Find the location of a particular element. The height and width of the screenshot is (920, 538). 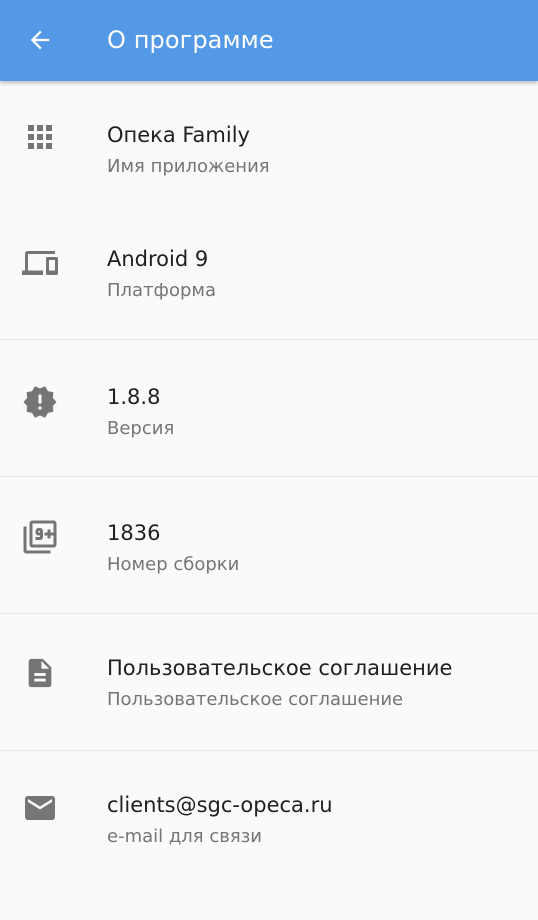

devices-icon is located at coordinates (40, 263).